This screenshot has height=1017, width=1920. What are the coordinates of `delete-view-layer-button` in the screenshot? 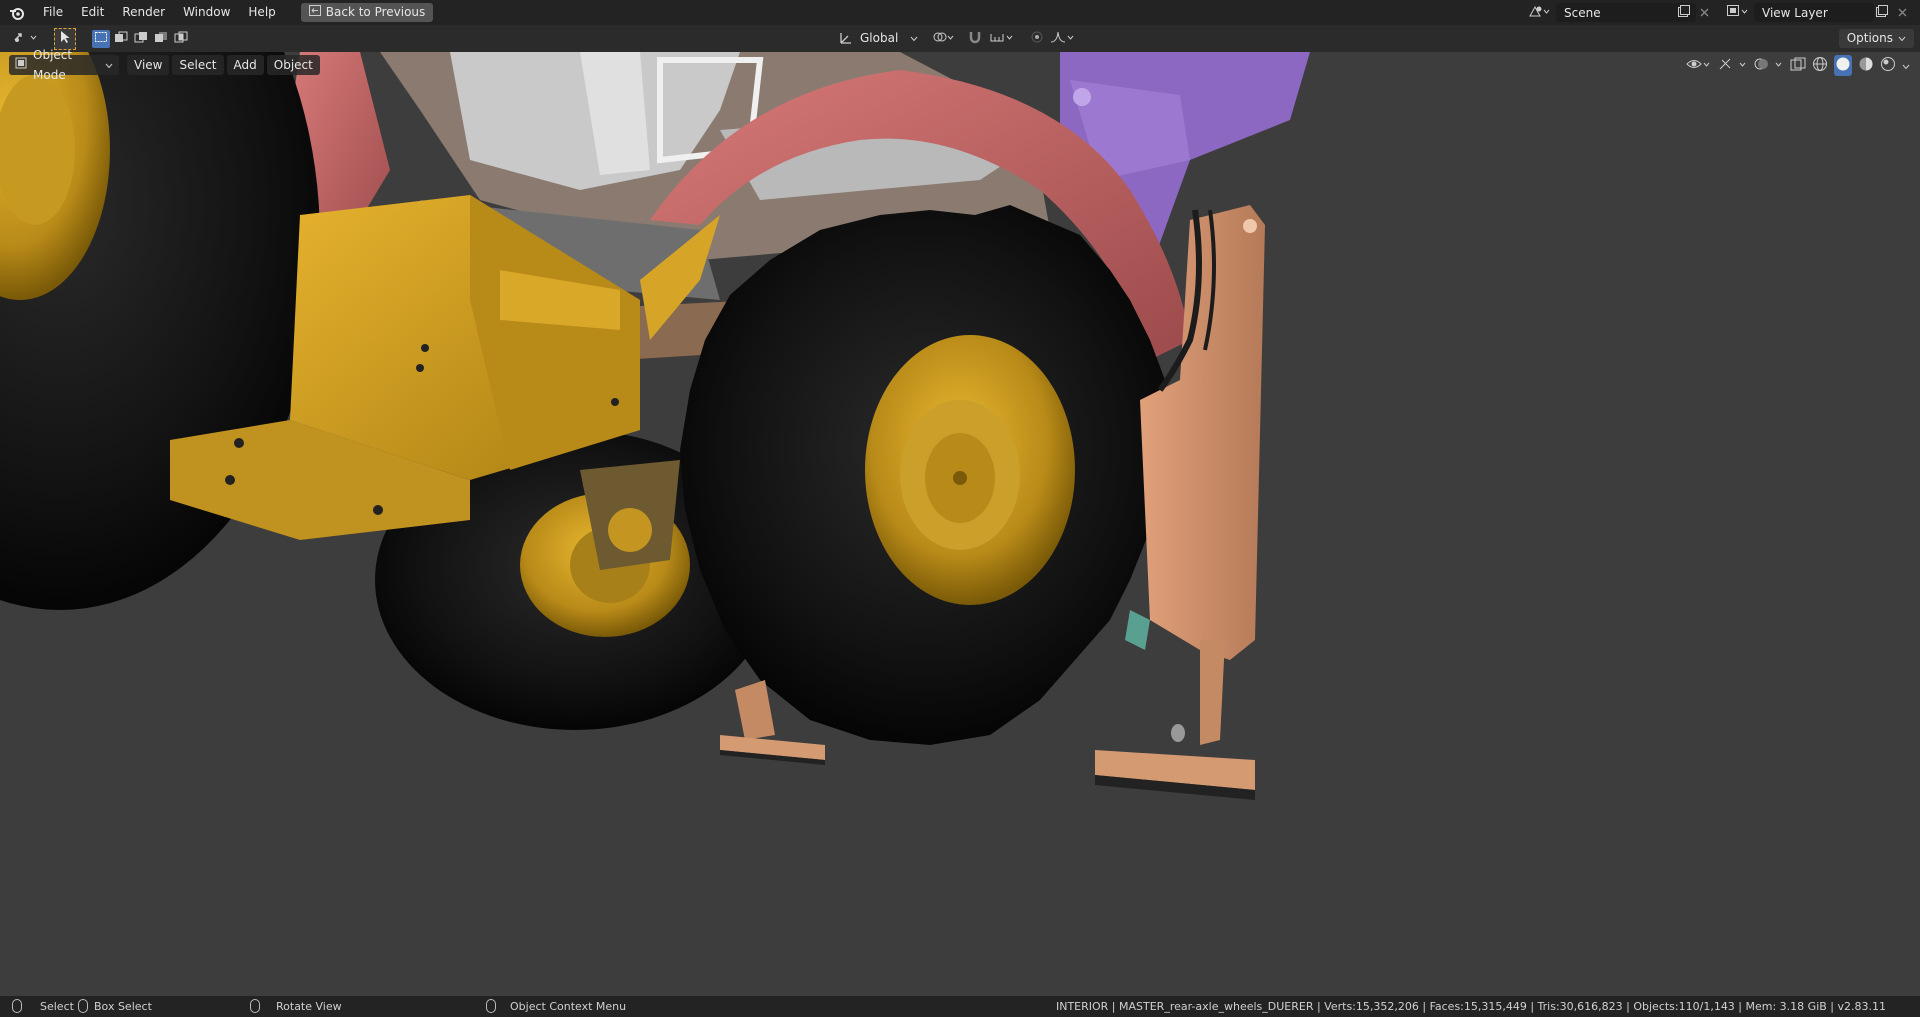 It's located at (1902, 12).